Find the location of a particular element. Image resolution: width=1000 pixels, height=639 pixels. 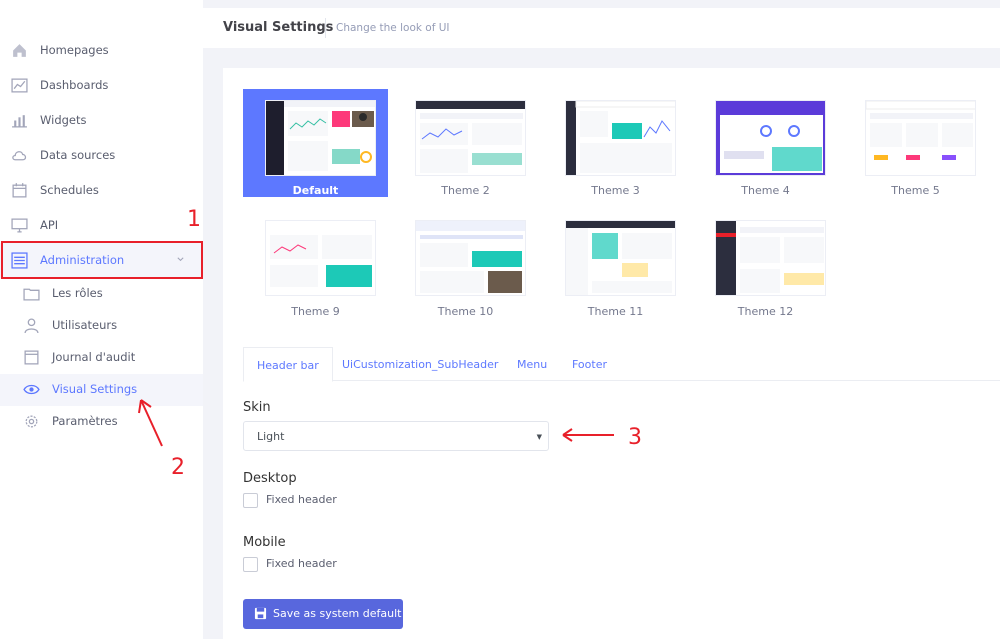

sidebar-item-label: Data sources is located at coordinates (78, 155).